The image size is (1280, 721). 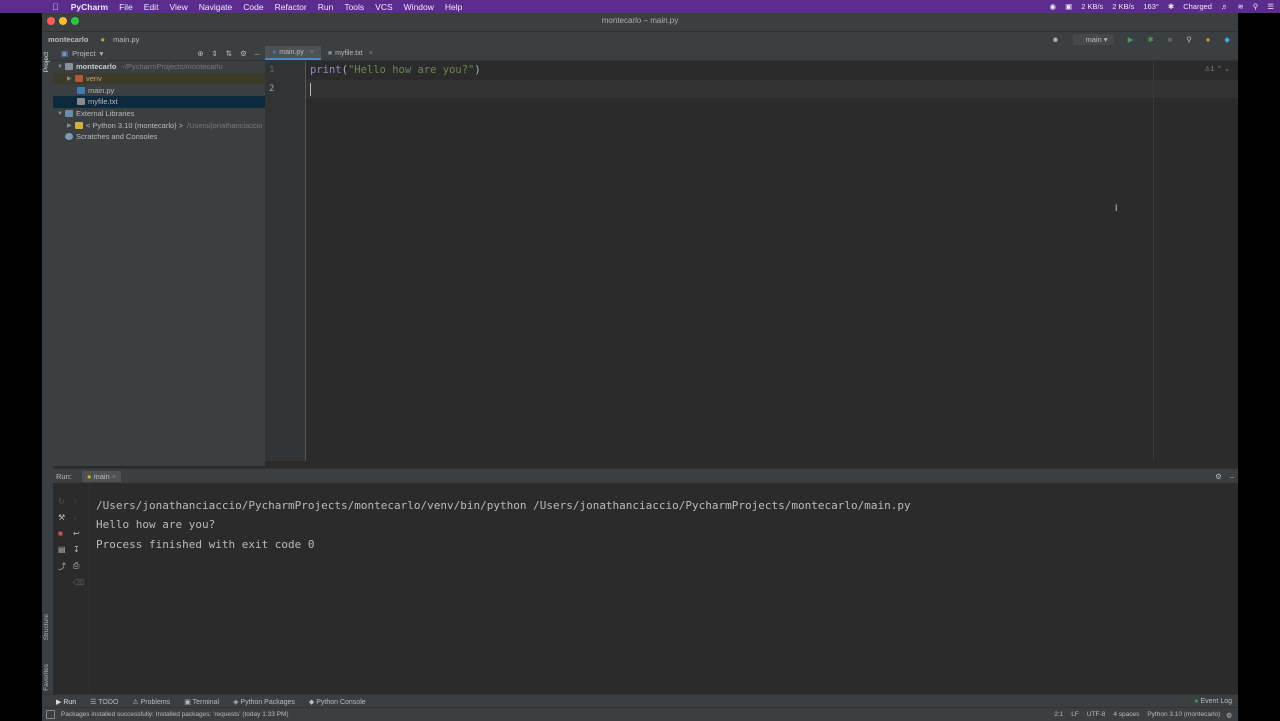 What do you see at coordinates (151, 7) in the screenshot?
I see `menu-edit: Edit` at bounding box center [151, 7].